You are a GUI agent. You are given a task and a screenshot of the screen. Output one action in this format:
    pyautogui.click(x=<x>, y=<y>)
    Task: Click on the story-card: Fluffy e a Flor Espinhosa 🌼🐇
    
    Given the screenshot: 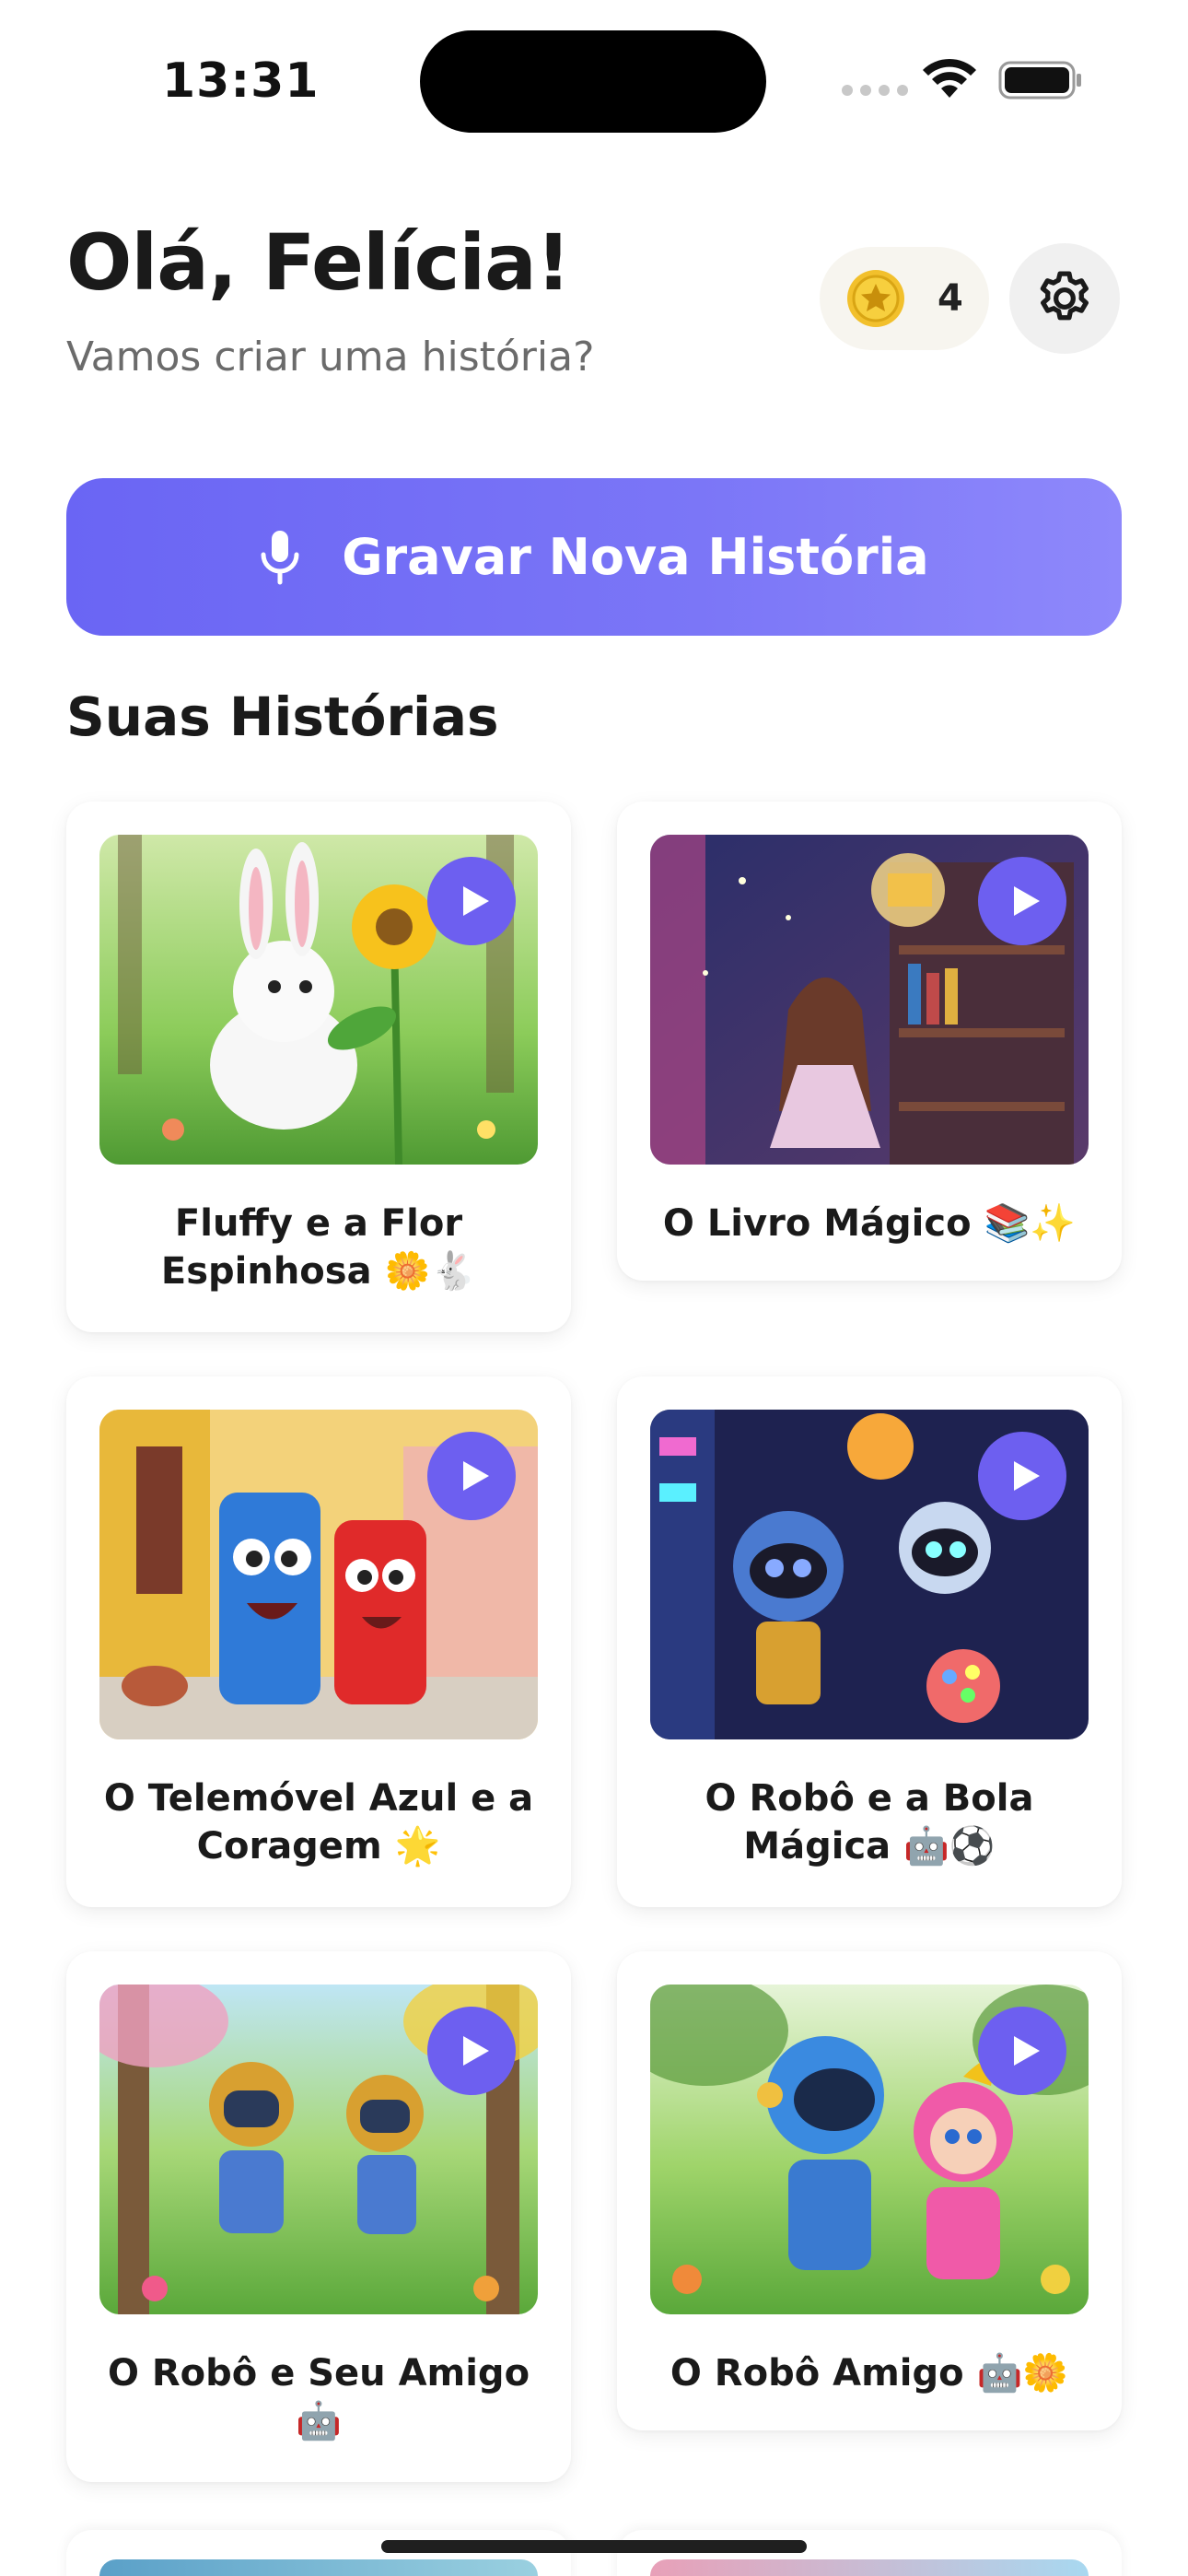 What is the action you would take?
    pyautogui.click(x=318, y=1067)
    